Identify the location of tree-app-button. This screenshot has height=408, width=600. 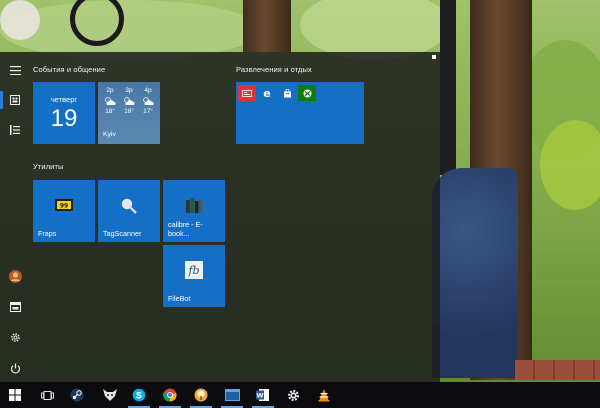
(201, 395).